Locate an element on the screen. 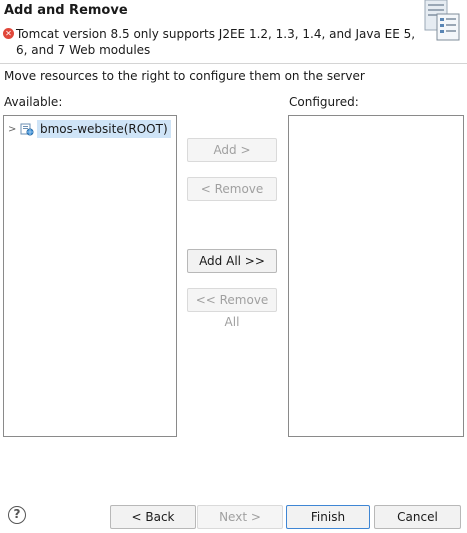 The image size is (467, 533). add-all-button: Add All >> is located at coordinates (232, 261).